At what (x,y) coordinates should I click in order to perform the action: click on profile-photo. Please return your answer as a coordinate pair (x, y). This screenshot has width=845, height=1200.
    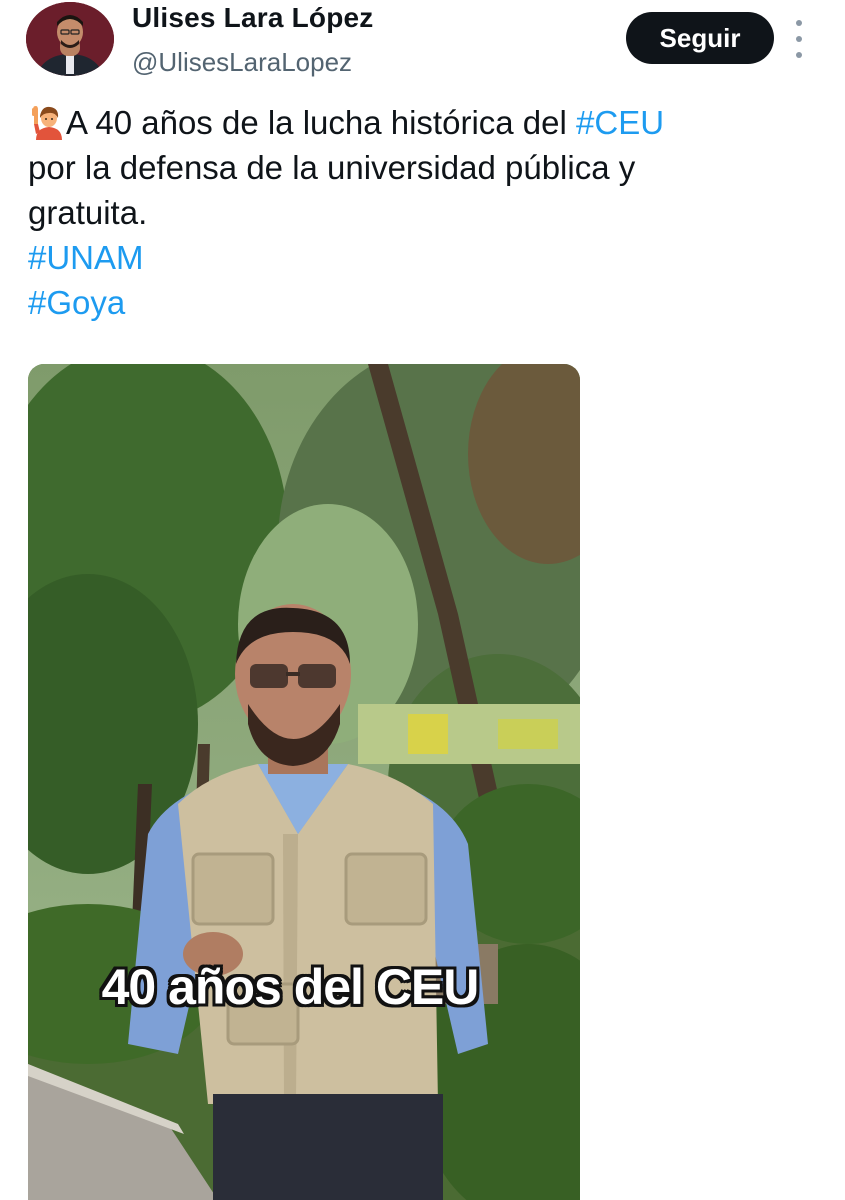
    Looking at the image, I should click on (70, 39).